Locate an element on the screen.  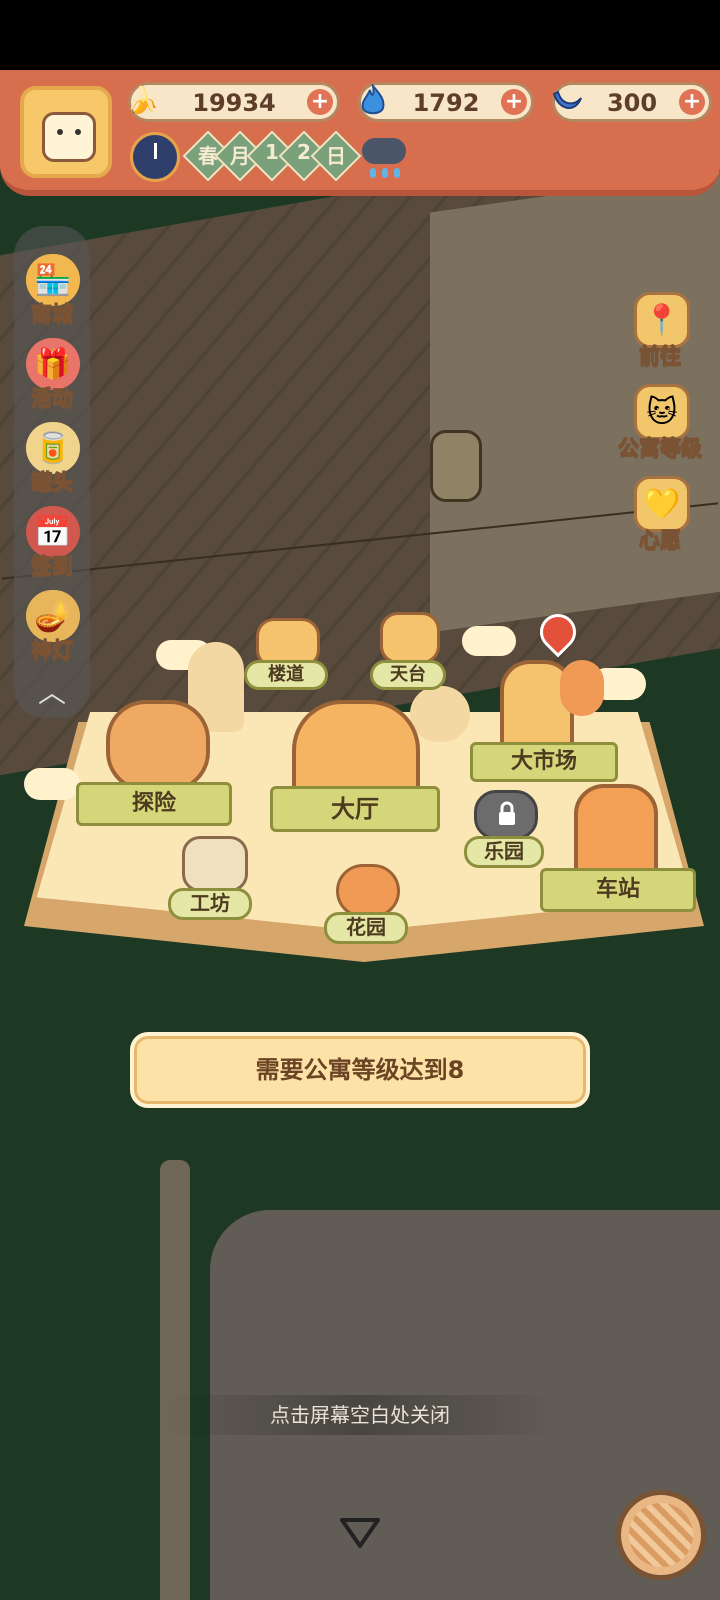
corridor-label: 楼道 is located at coordinates (286, 675).